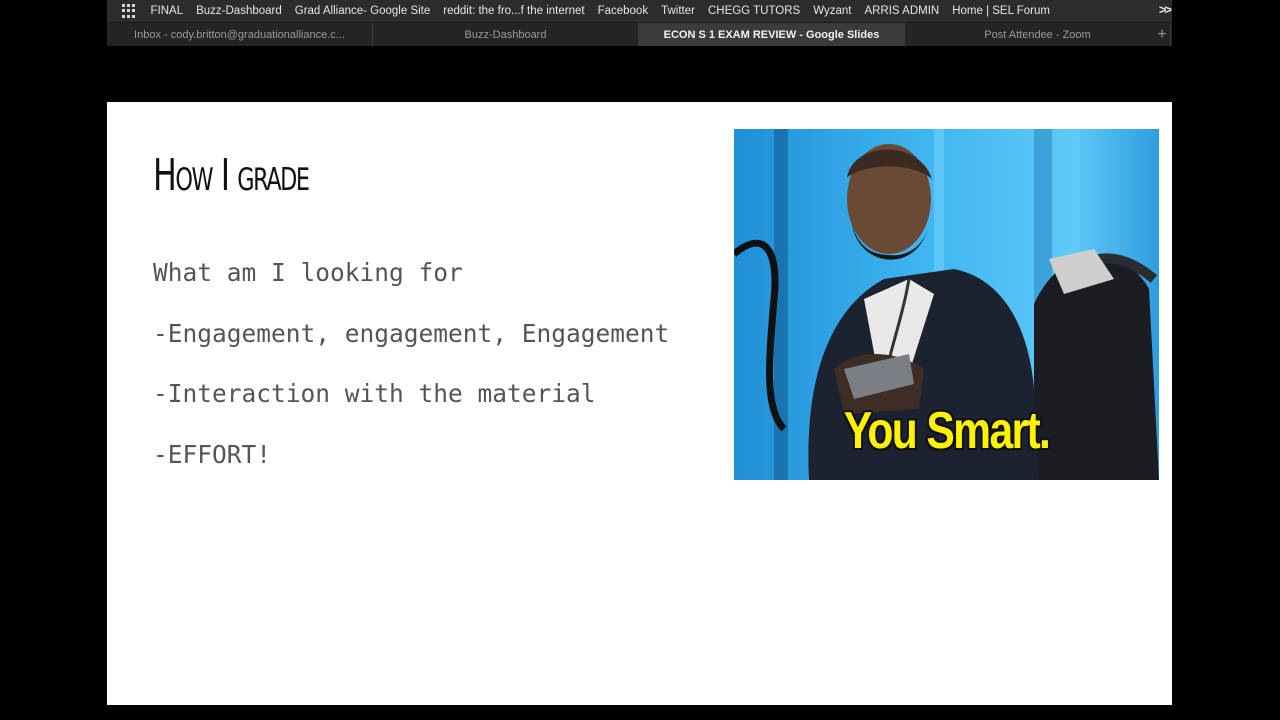  I want to click on bookmark-sel-forum: Home | SEL Forum, so click(1001, 11).